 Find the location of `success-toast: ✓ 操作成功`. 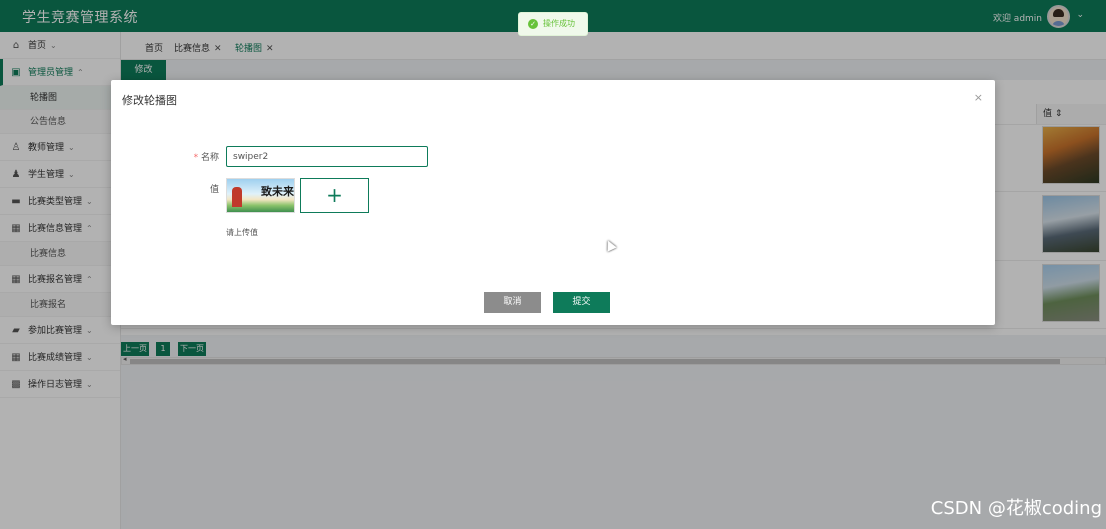

success-toast: ✓ 操作成功 is located at coordinates (553, 24).